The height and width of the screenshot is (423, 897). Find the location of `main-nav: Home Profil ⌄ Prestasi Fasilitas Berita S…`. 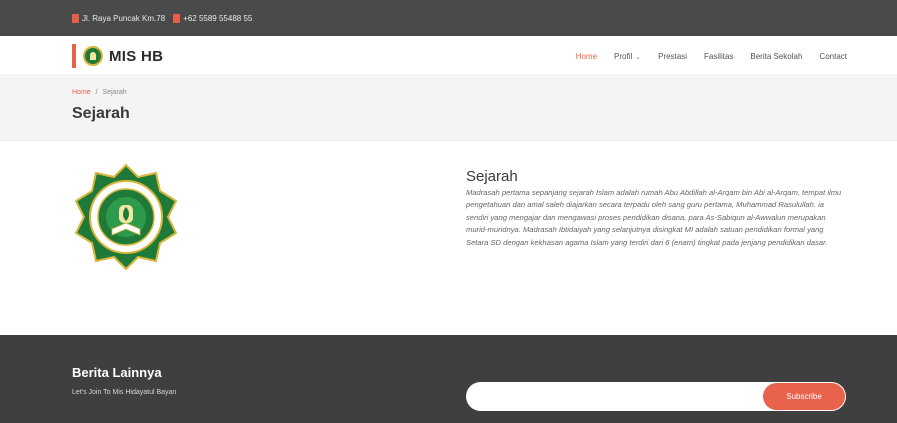

main-nav: Home Profil ⌄ Prestasi Fasilitas Berita S… is located at coordinates (711, 56).